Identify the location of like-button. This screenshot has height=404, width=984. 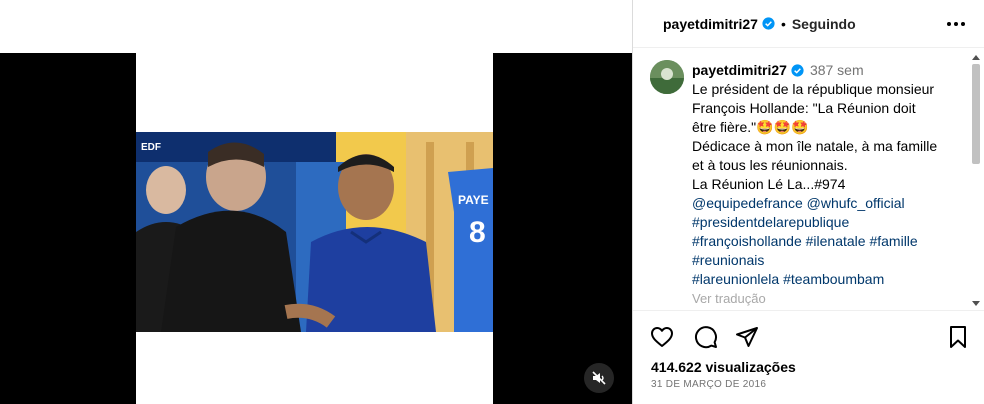
(662, 337).